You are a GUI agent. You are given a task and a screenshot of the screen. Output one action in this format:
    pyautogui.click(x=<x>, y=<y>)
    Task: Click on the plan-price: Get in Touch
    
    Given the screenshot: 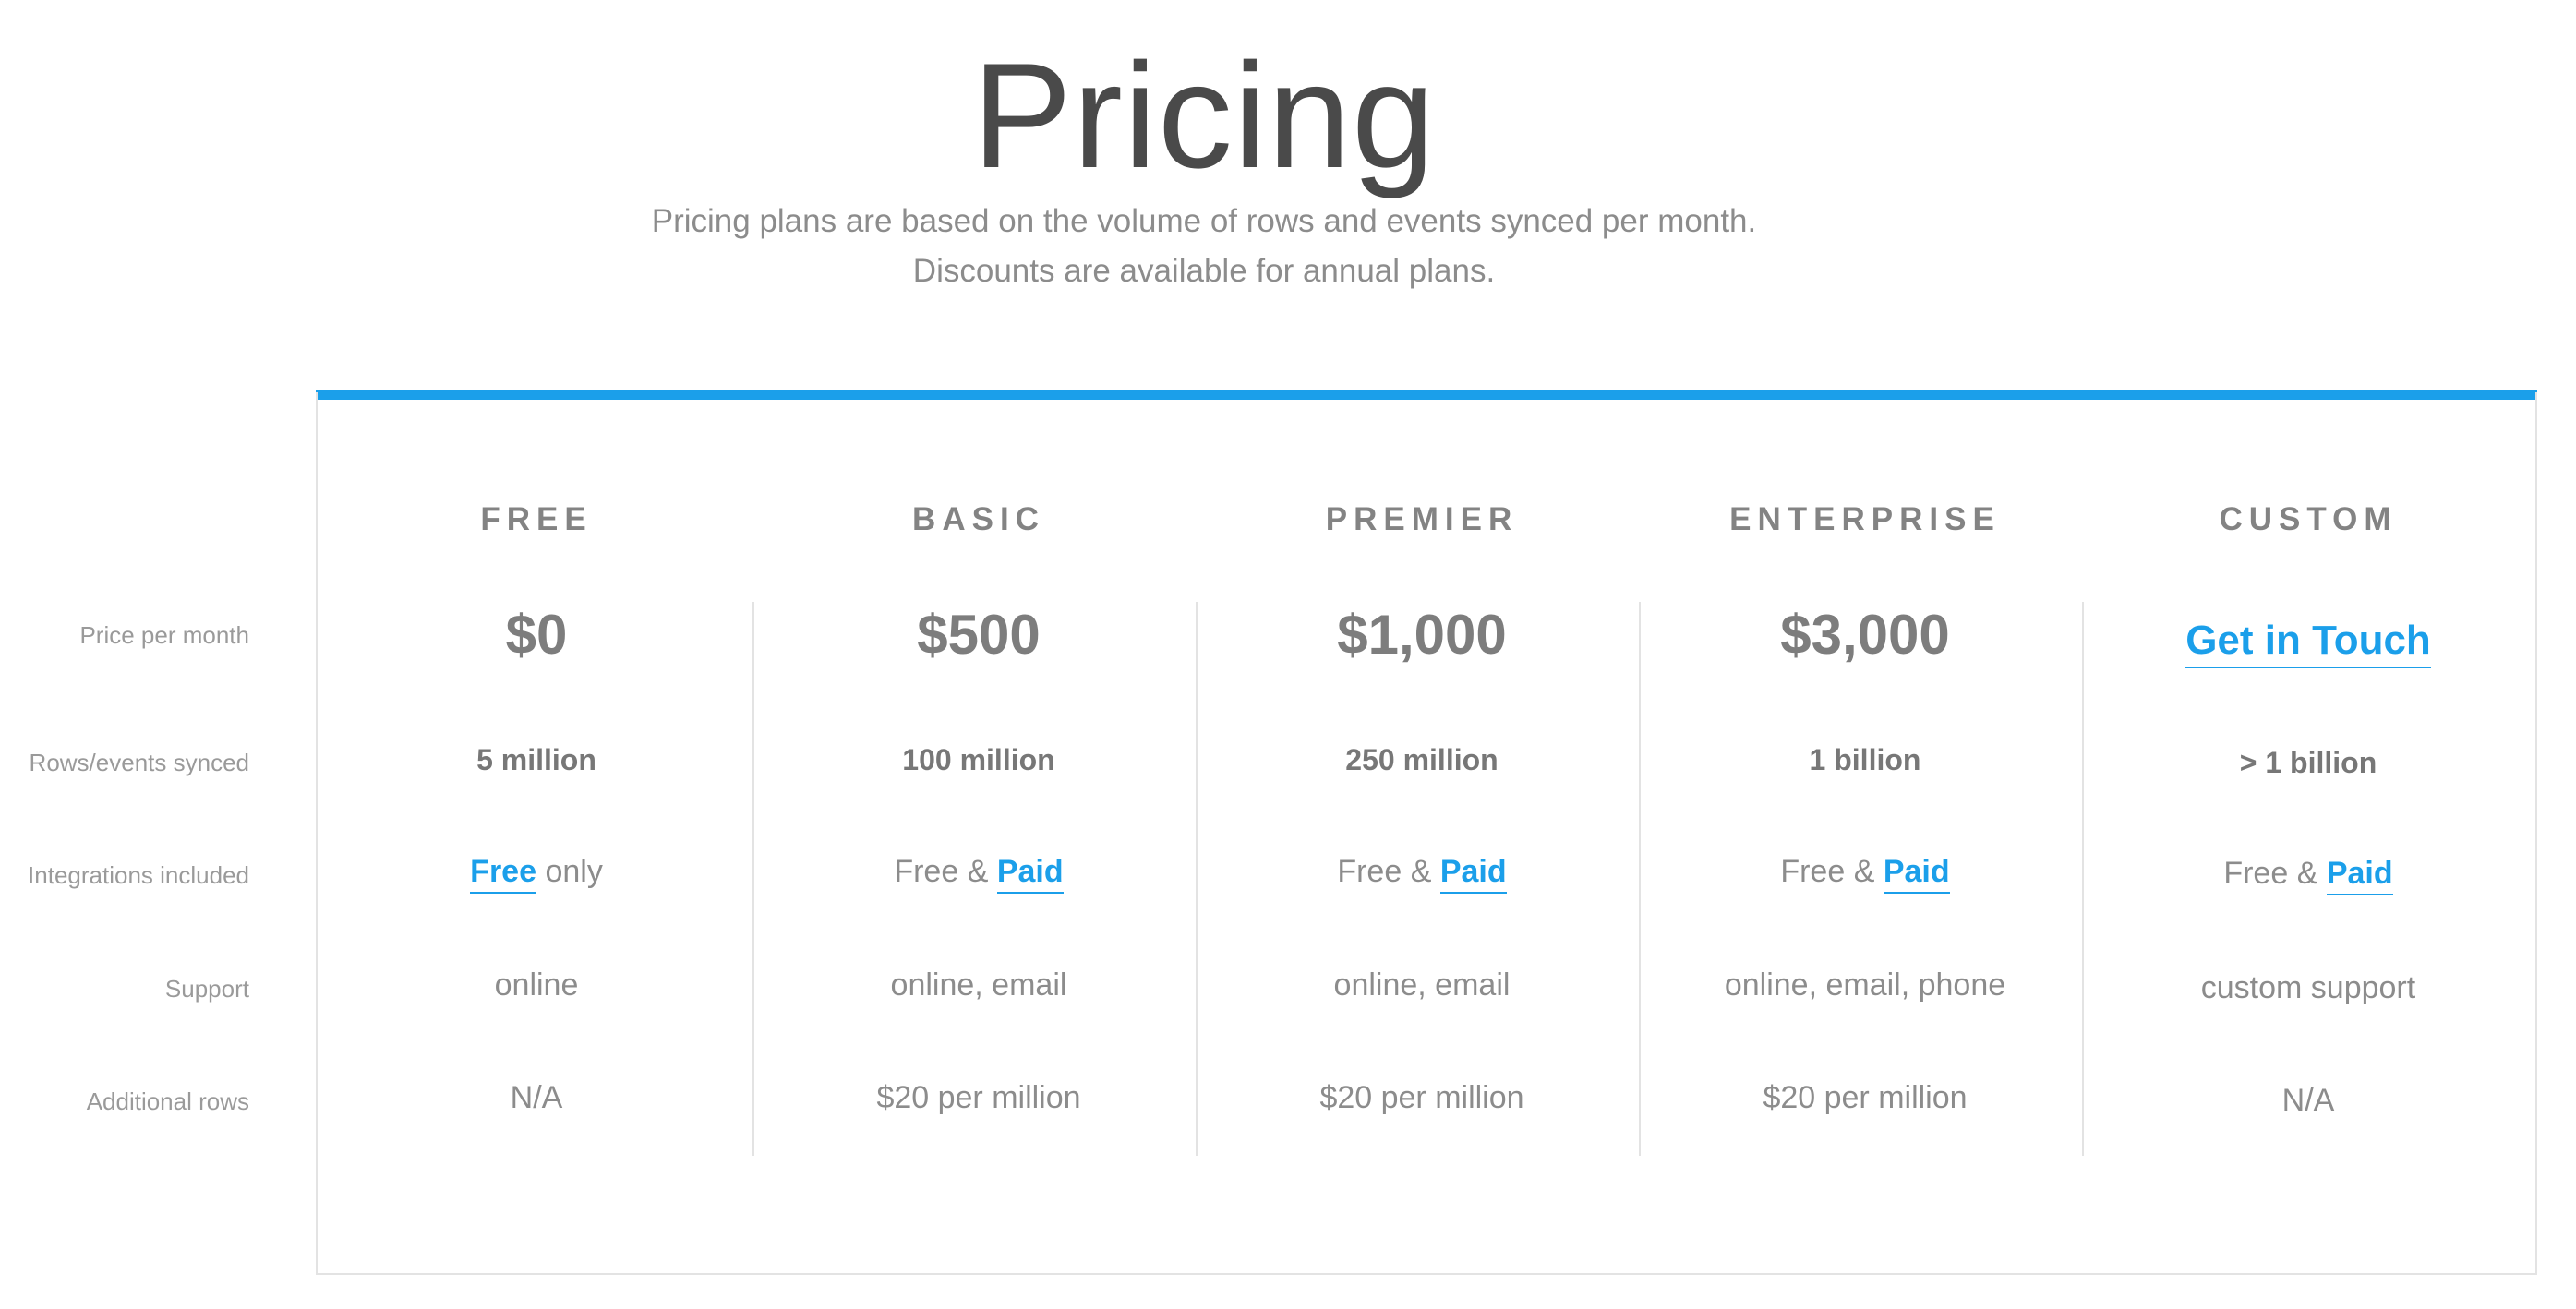 What is the action you would take?
    pyautogui.click(x=2308, y=637)
    